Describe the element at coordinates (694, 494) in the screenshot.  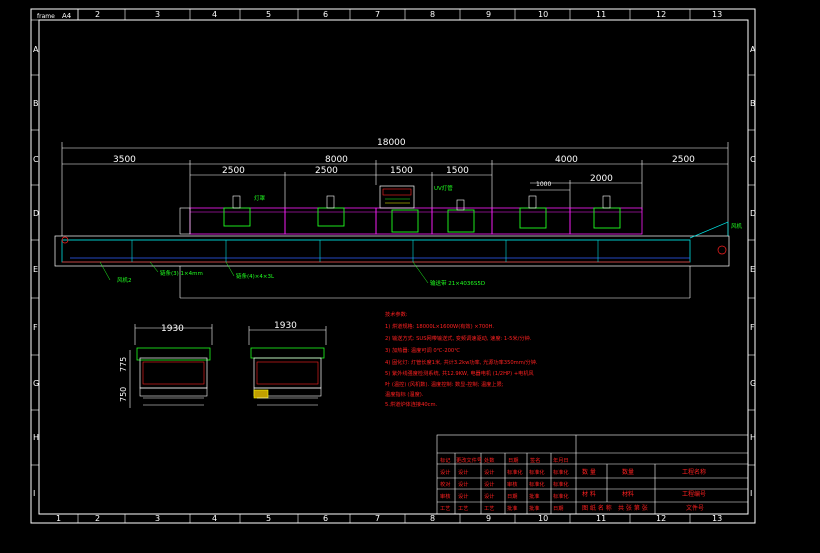
I see `drawing-no: 工程编号` at that location.